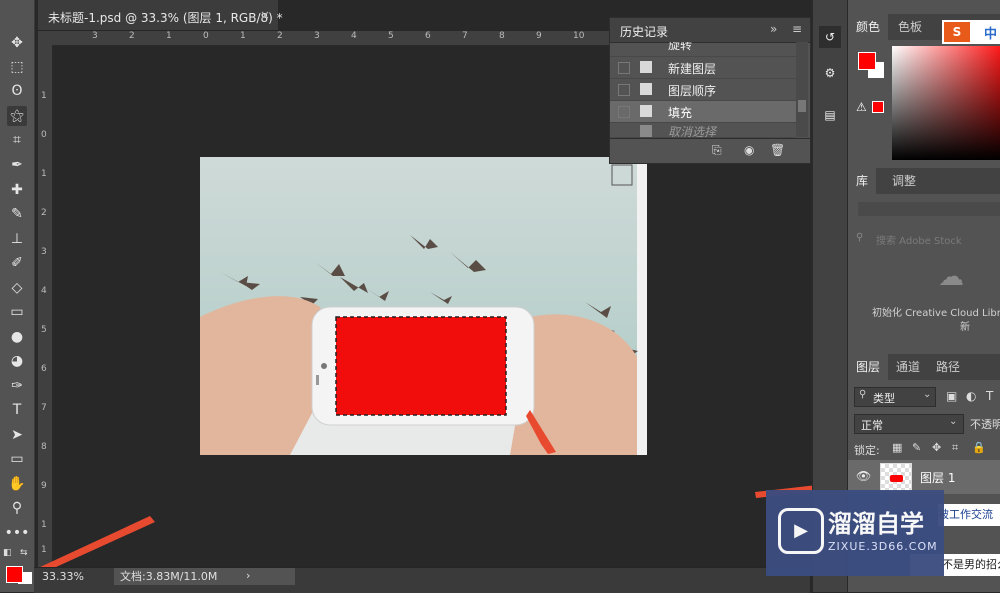 Image resolution: width=1000 pixels, height=593 pixels. Describe the element at coordinates (971, 32) in the screenshot. I see `ime-toolbar: S 中` at that location.